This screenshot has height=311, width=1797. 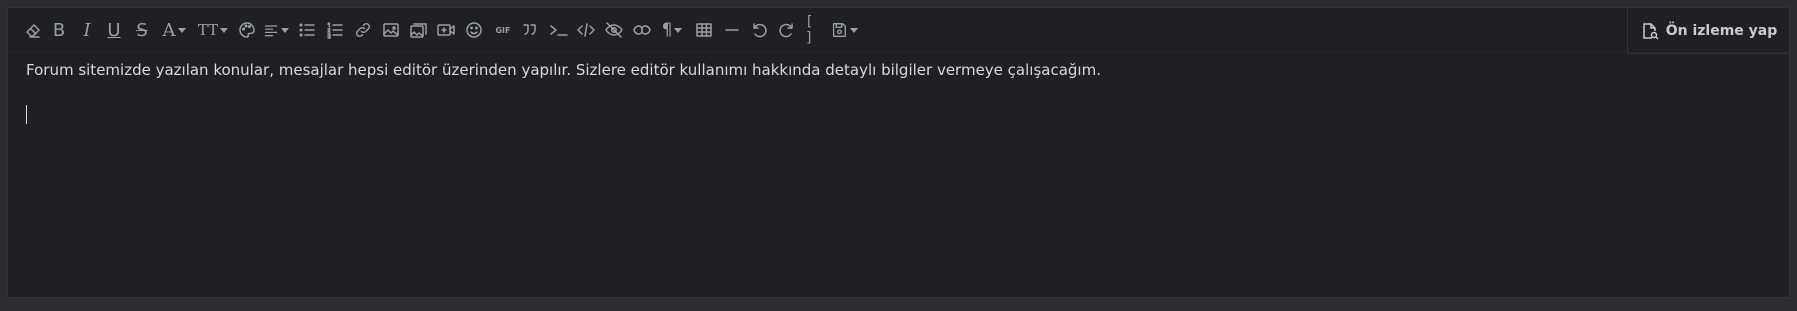 I want to click on bold-icon: B, so click(x=59, y=30).